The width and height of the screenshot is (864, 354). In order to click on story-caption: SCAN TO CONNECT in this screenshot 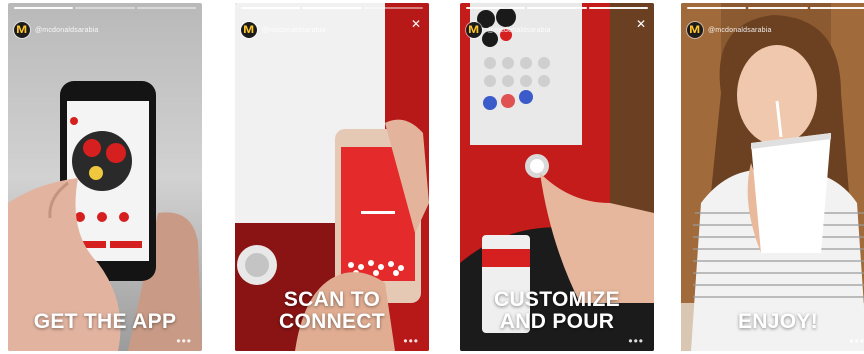, I will do `click(332, 310)`.